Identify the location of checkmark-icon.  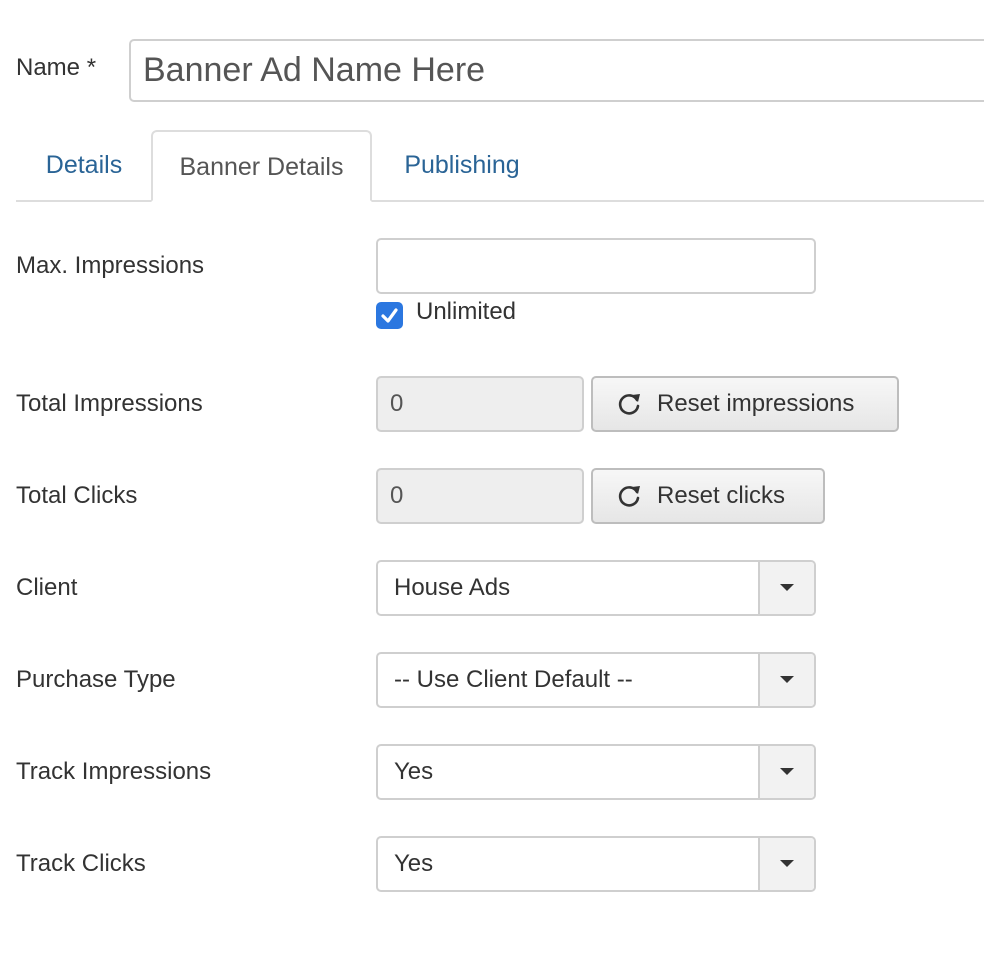
(389, 315).